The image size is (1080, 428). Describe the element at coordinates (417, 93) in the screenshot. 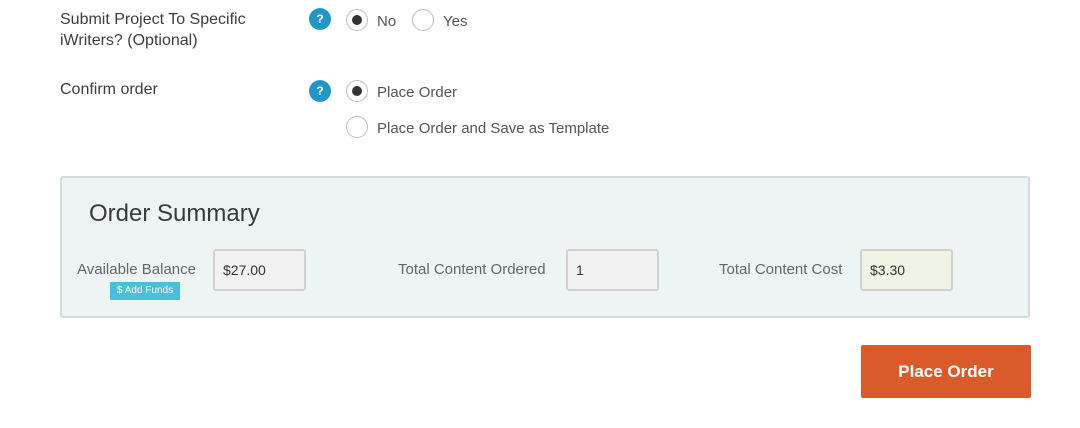

I see `radio-place-order-label: Place Order` at that location.